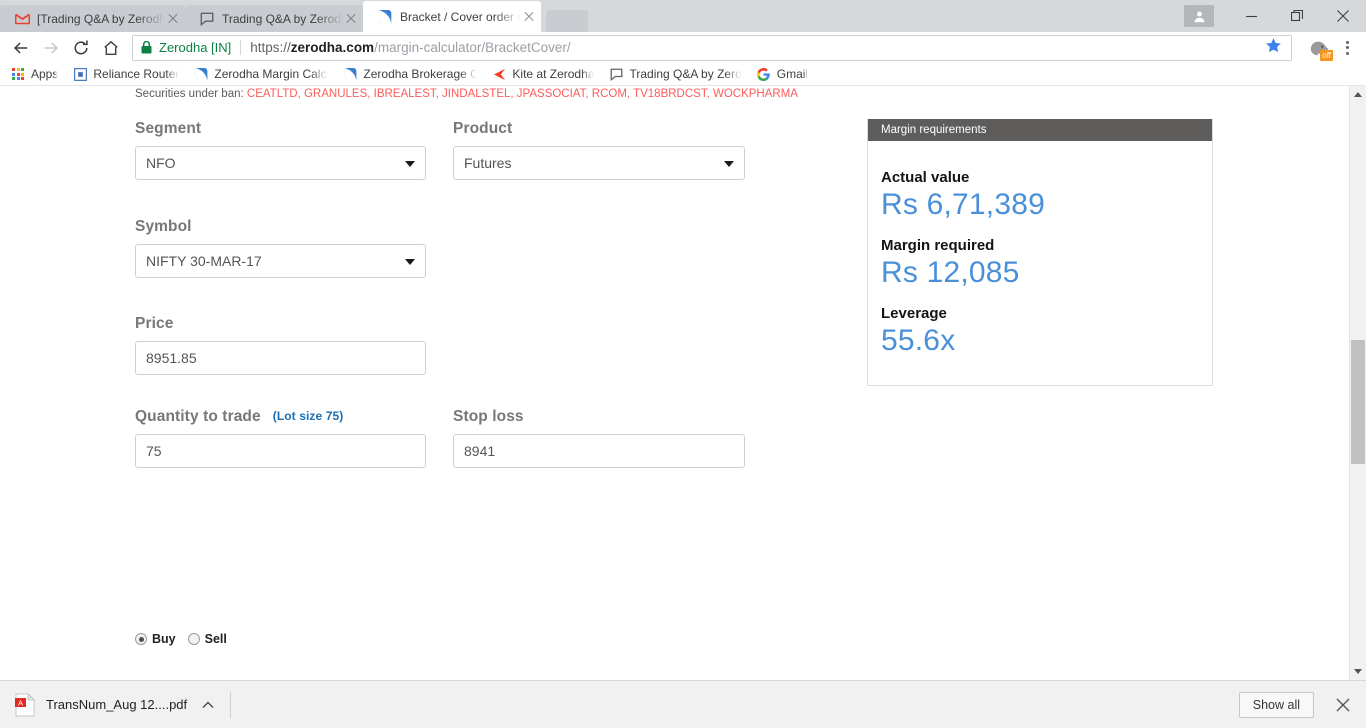  I want to click on radio-sell: Sell, so click(207, 639).